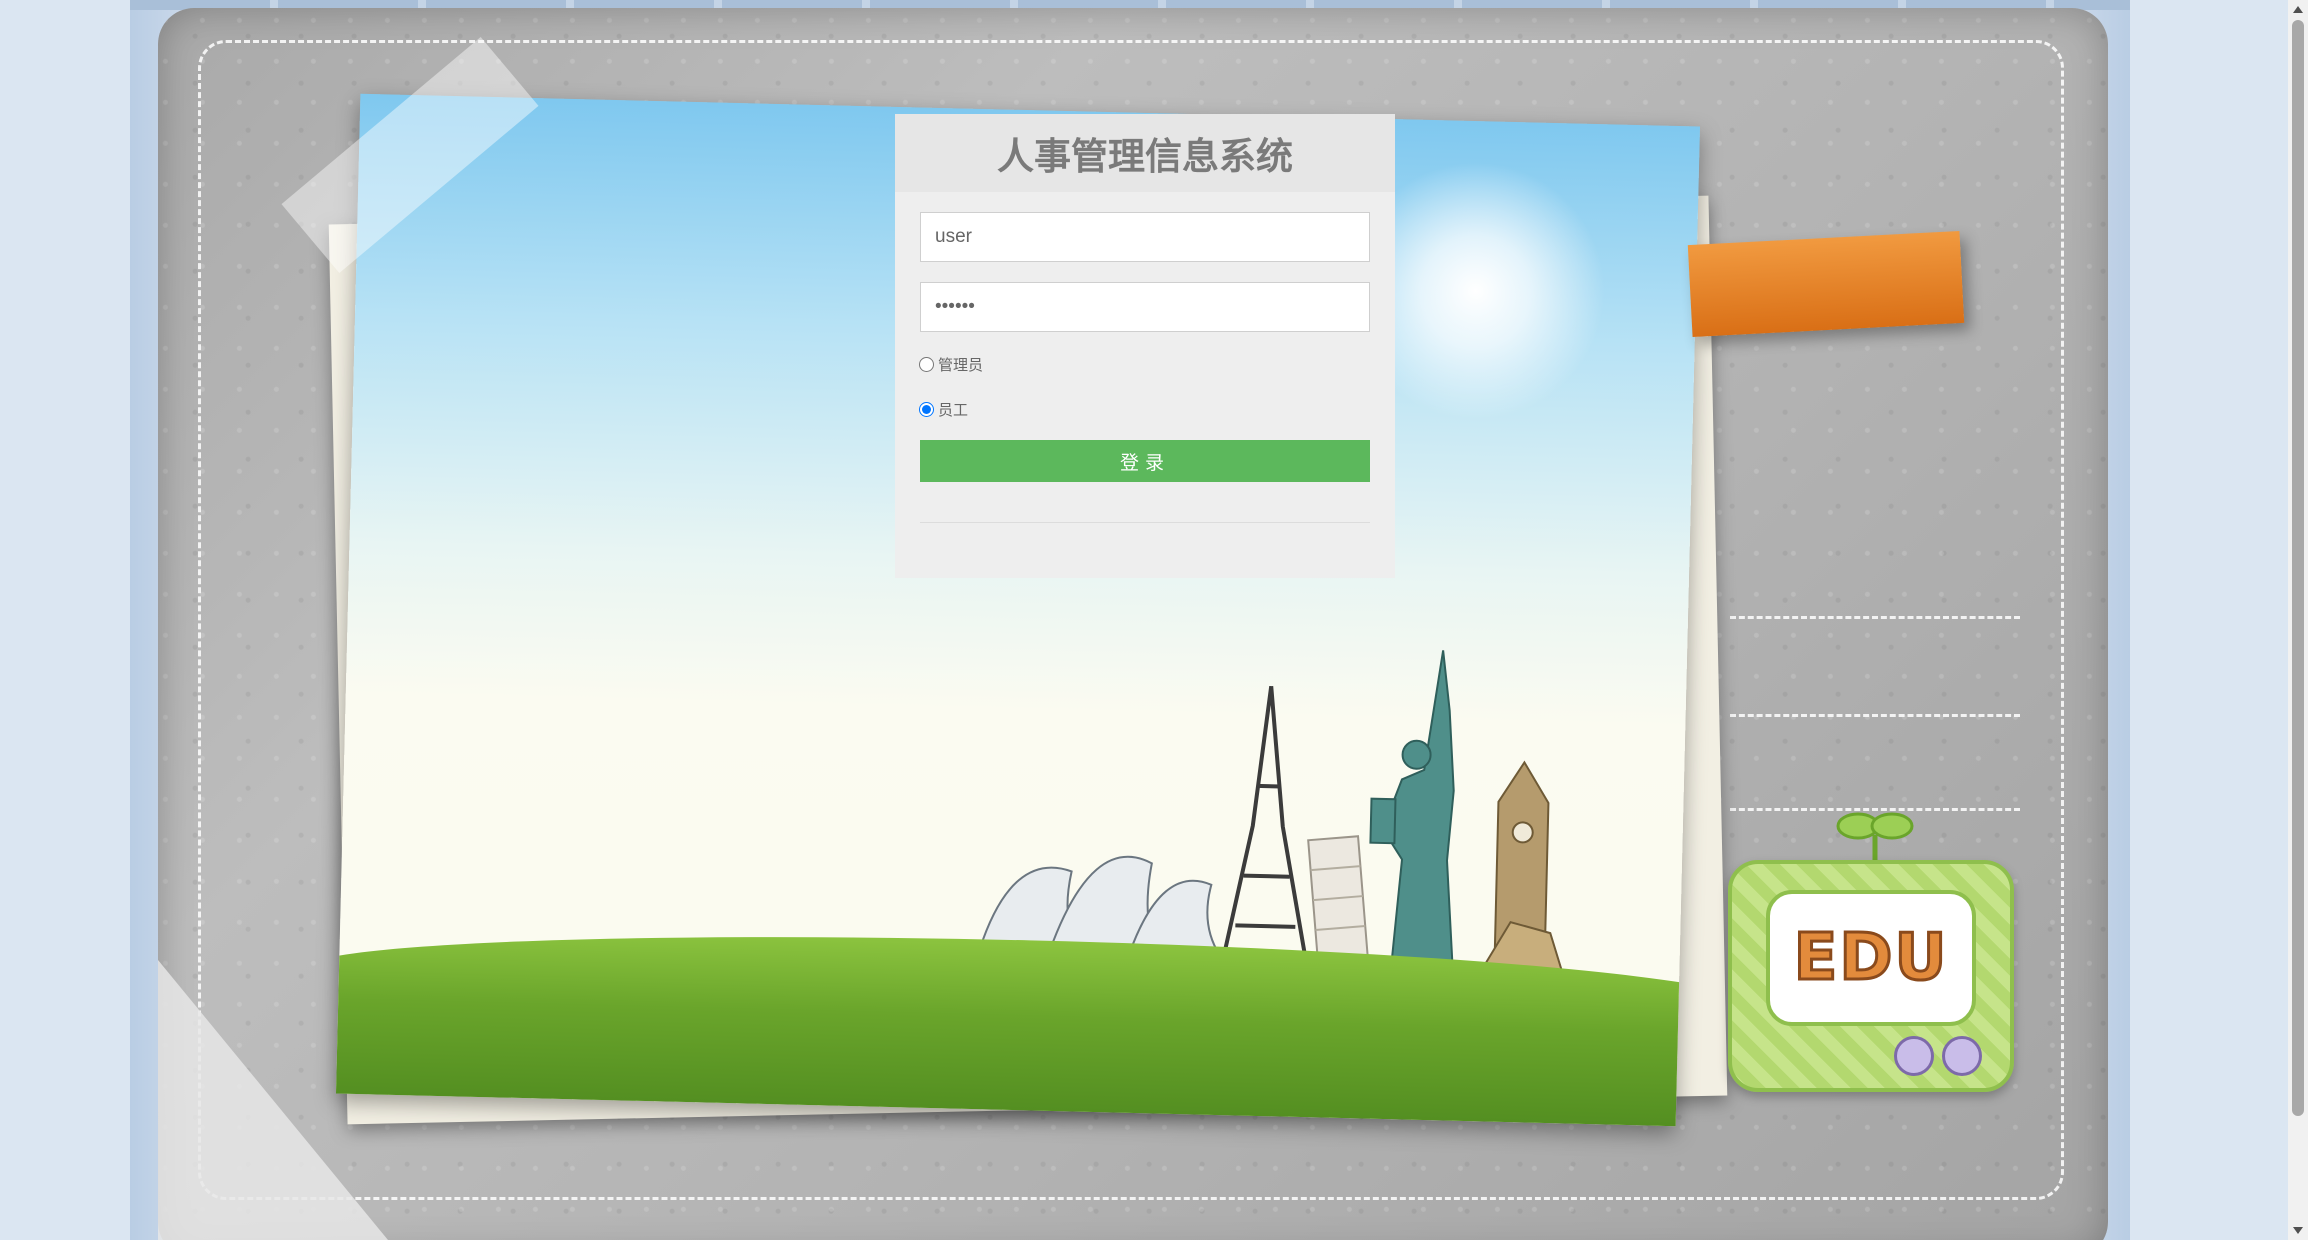 The height and width of the screenshot is (1240, 2308). I want to click on employee-radio, so click(926, 409).